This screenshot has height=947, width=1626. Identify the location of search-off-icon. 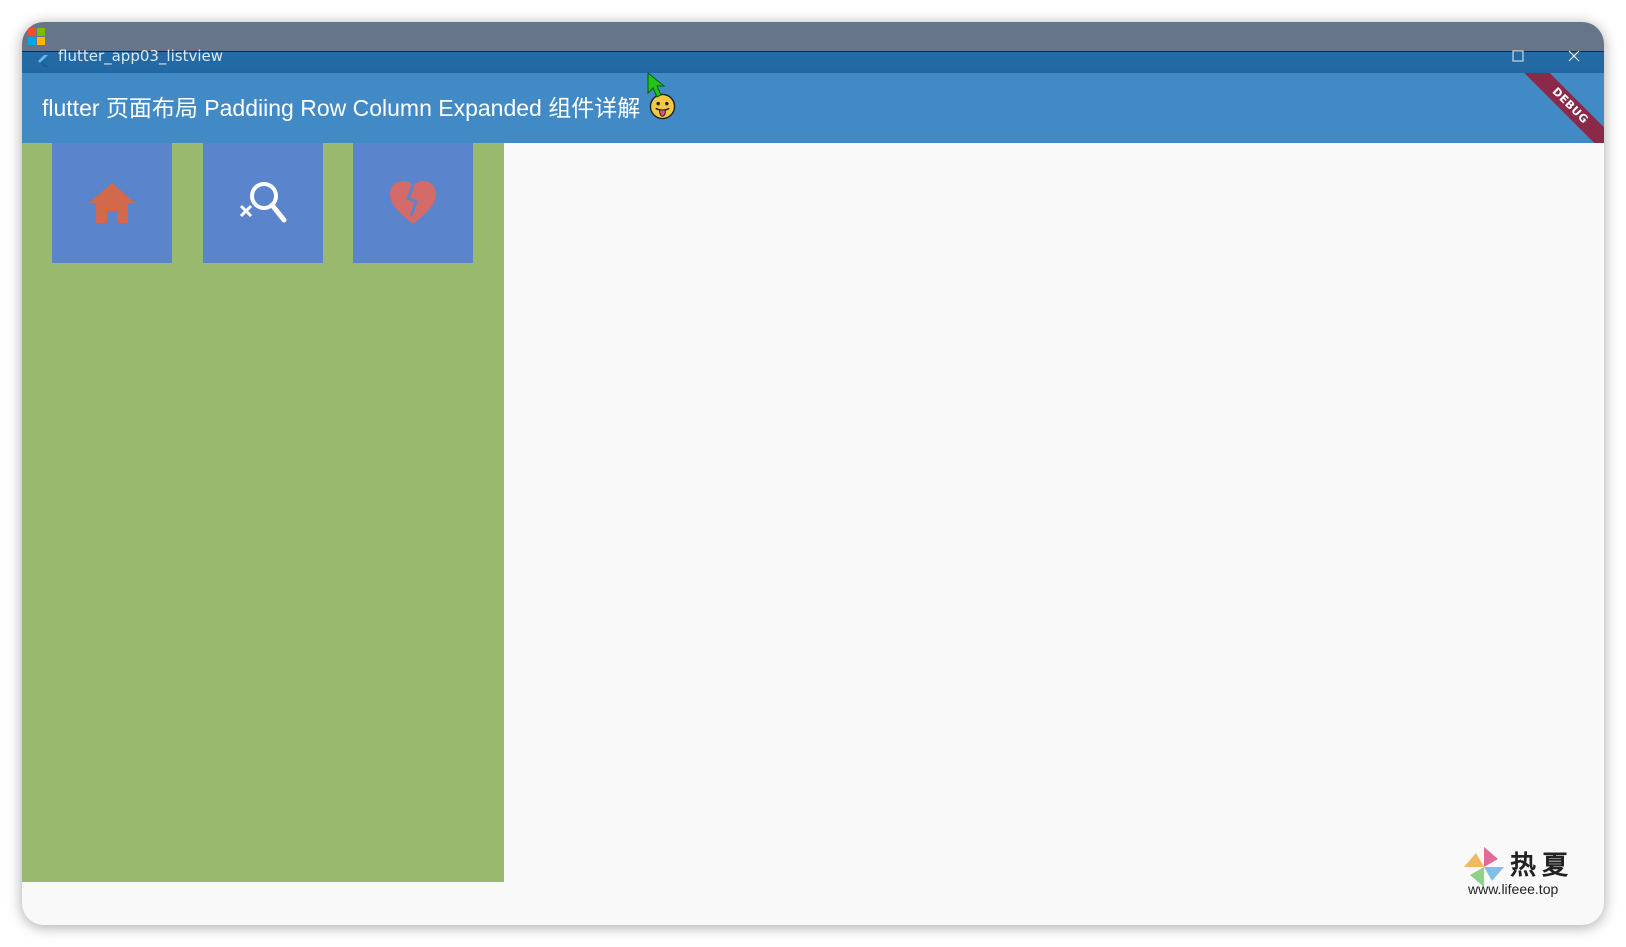
(263, 202).